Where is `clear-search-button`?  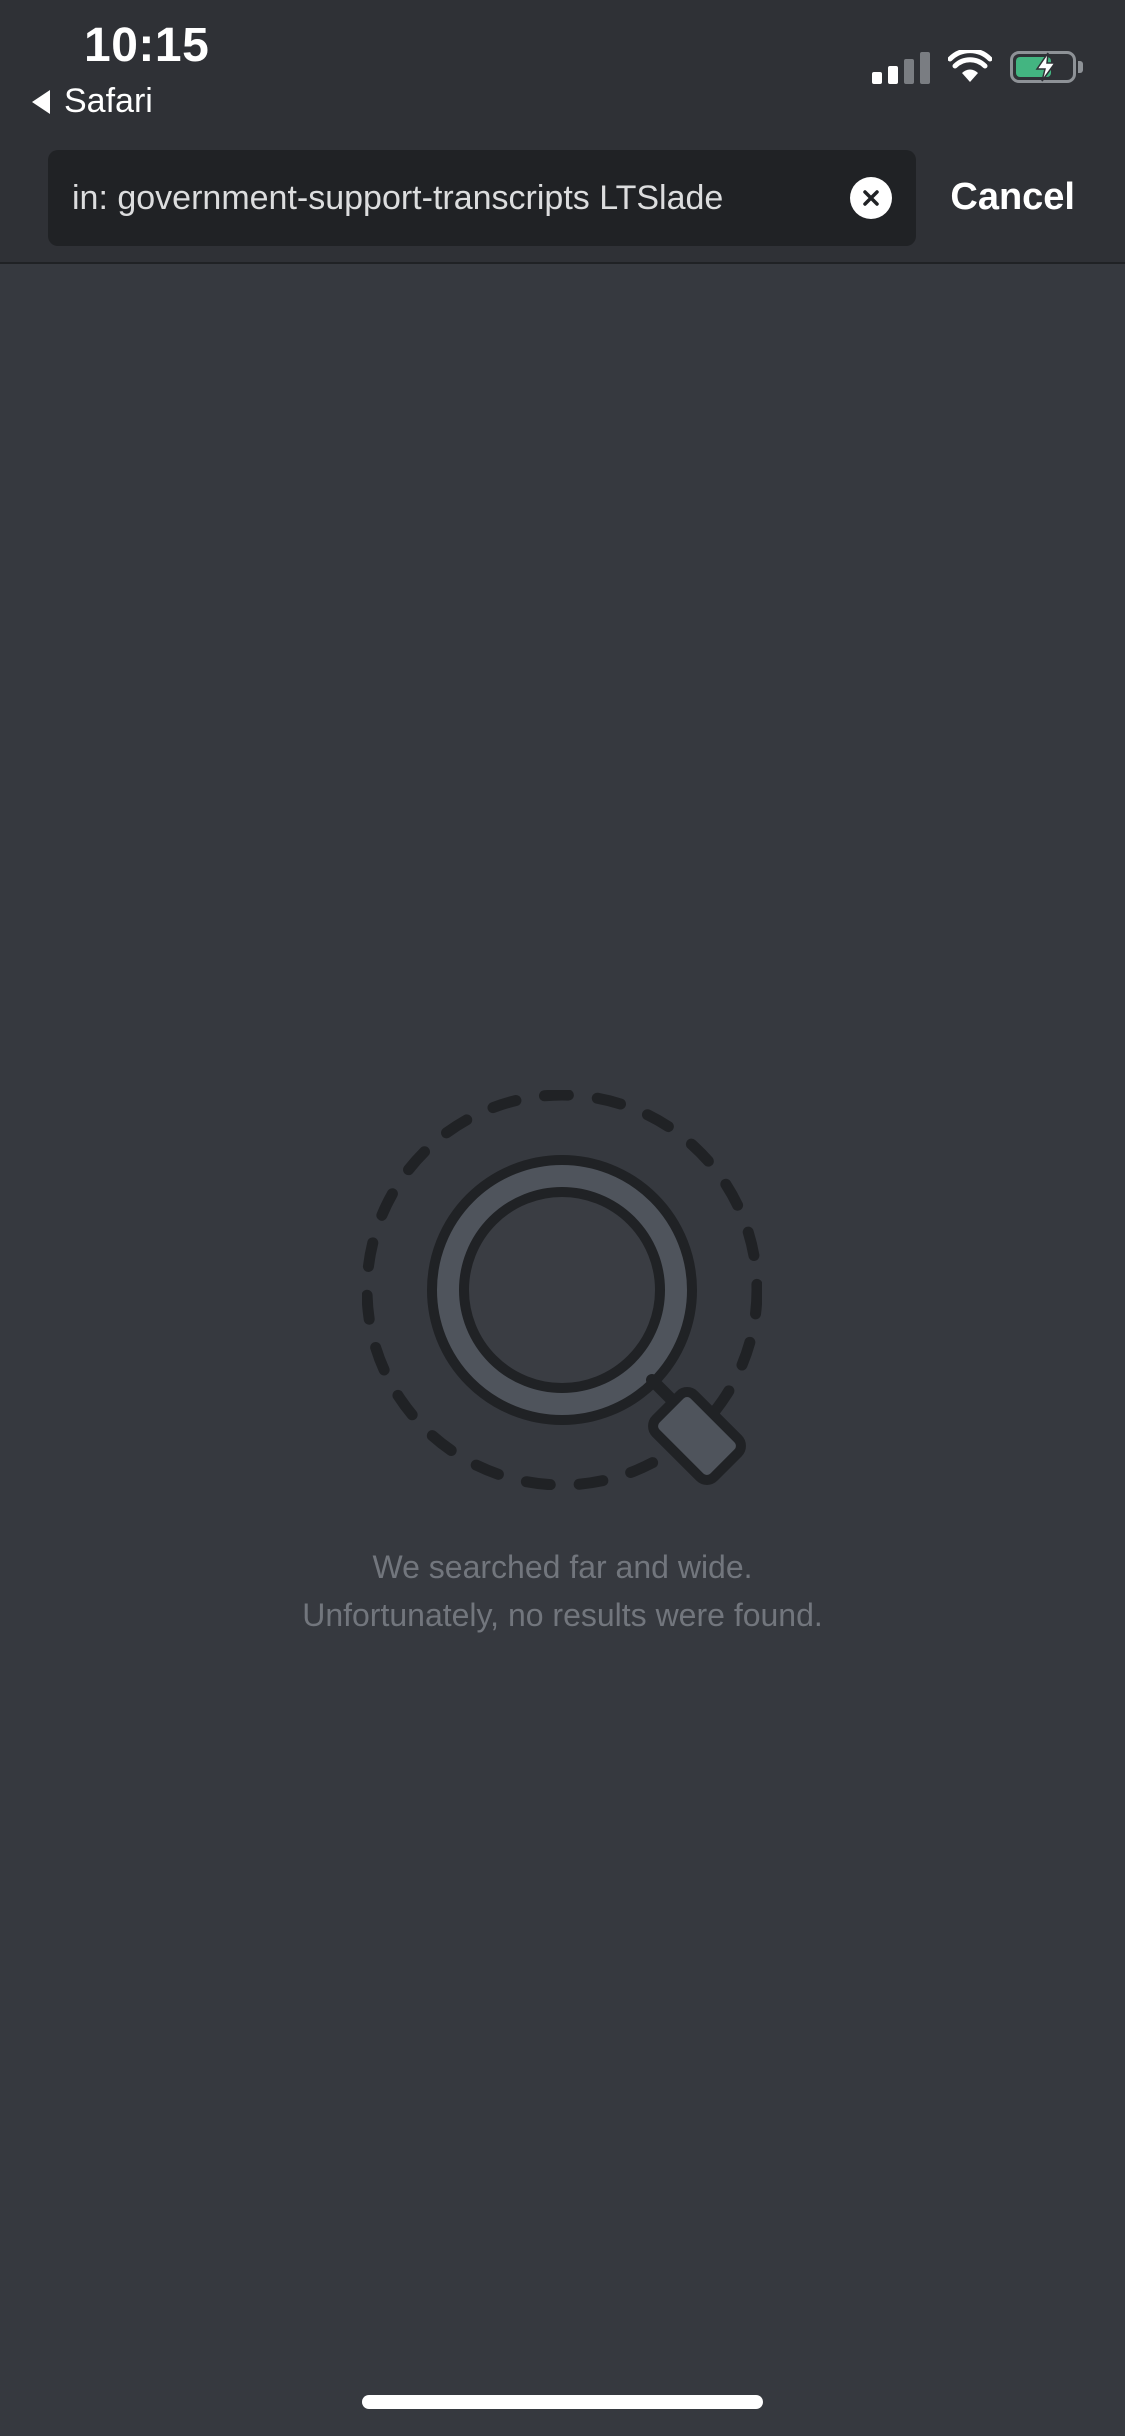
clear-search-button is located at coordinates (871, 198).